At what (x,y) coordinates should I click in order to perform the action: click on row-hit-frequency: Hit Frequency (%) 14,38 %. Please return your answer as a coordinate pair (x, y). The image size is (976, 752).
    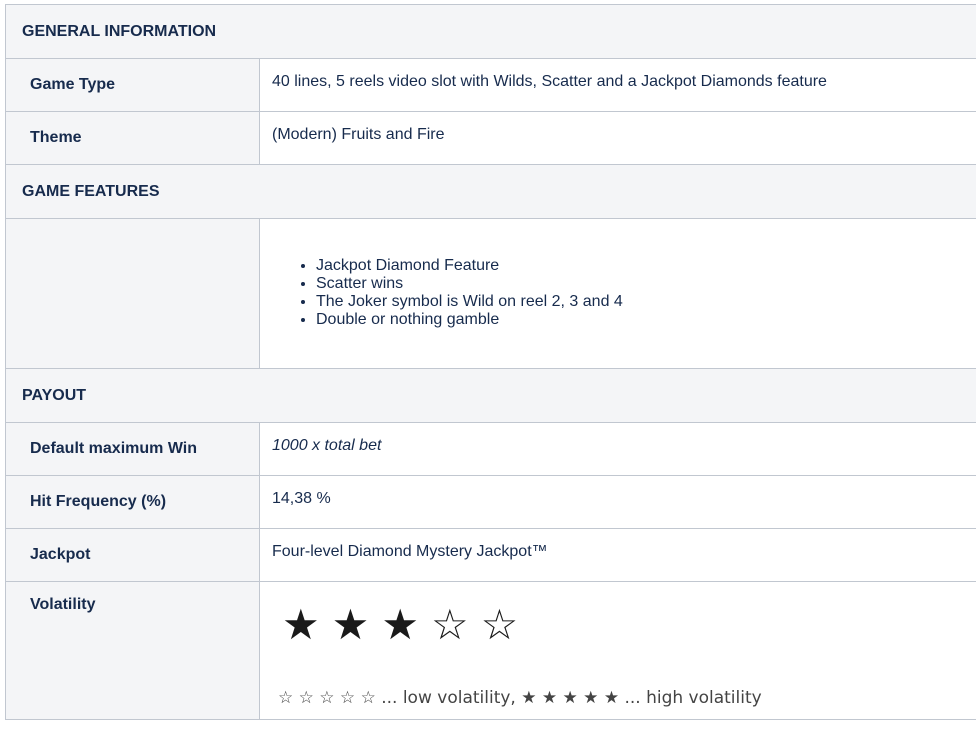
    Looking at the image, I should click on (490, 502).